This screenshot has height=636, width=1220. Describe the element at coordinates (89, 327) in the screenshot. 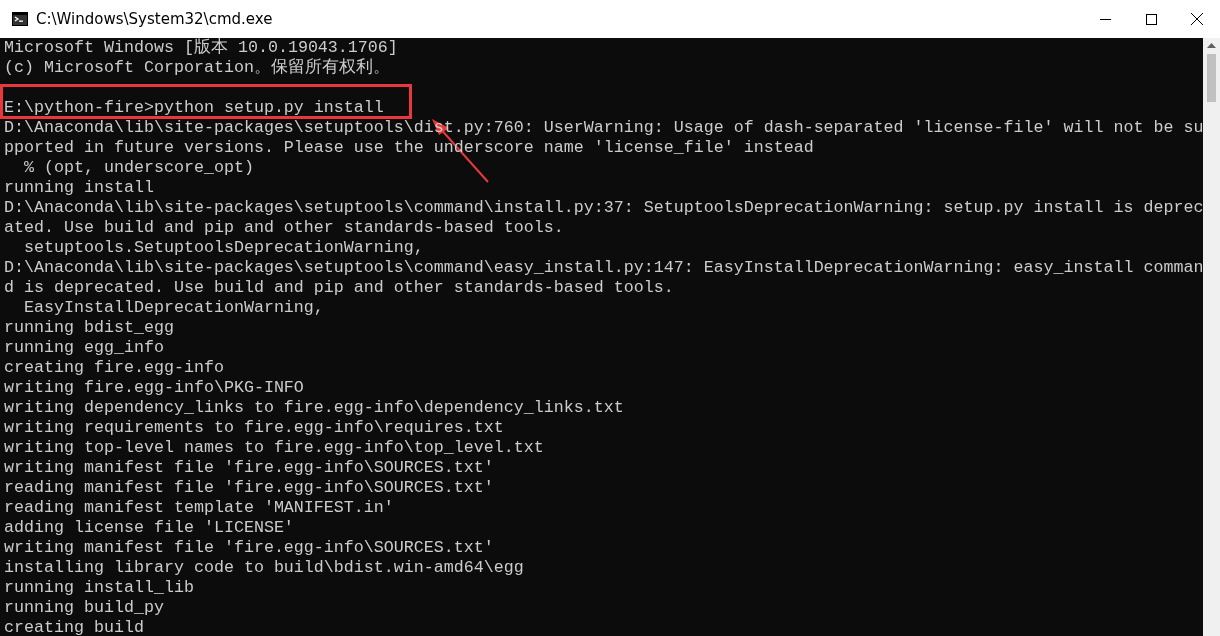

I see `console-line: running bdist_egg` at that location.